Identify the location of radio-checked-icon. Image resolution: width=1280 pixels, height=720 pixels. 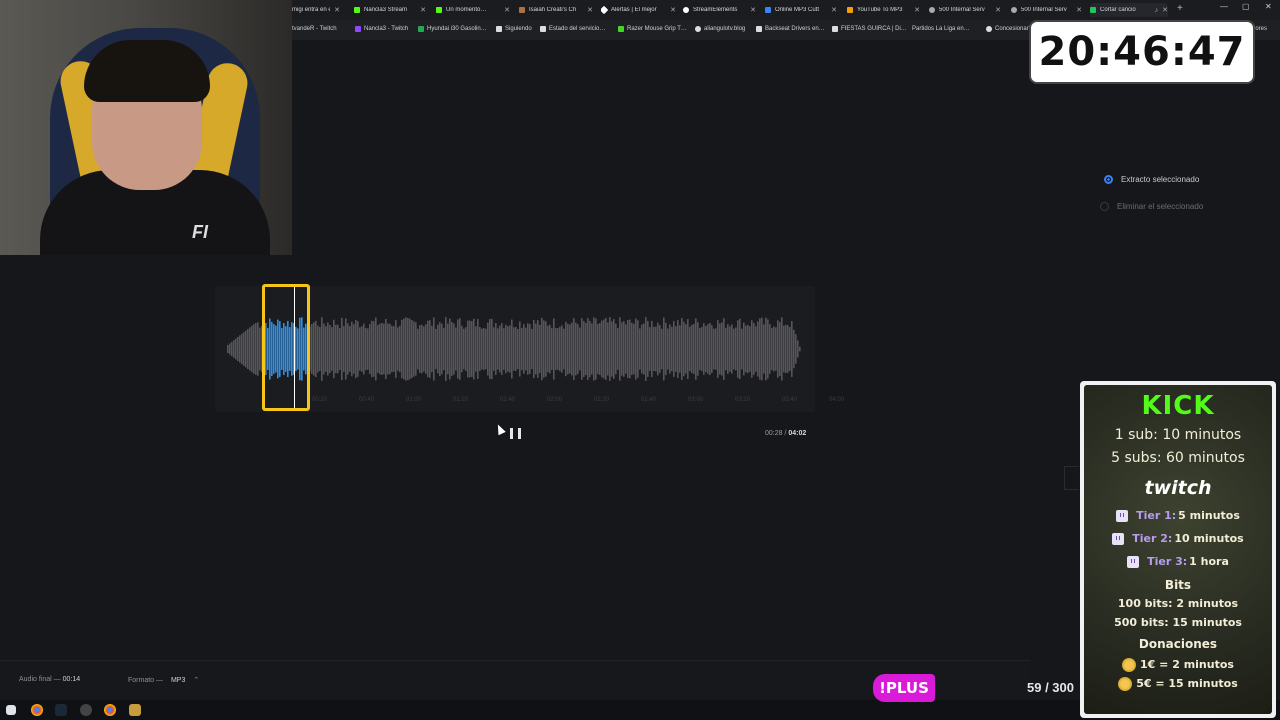
(1108, 179).